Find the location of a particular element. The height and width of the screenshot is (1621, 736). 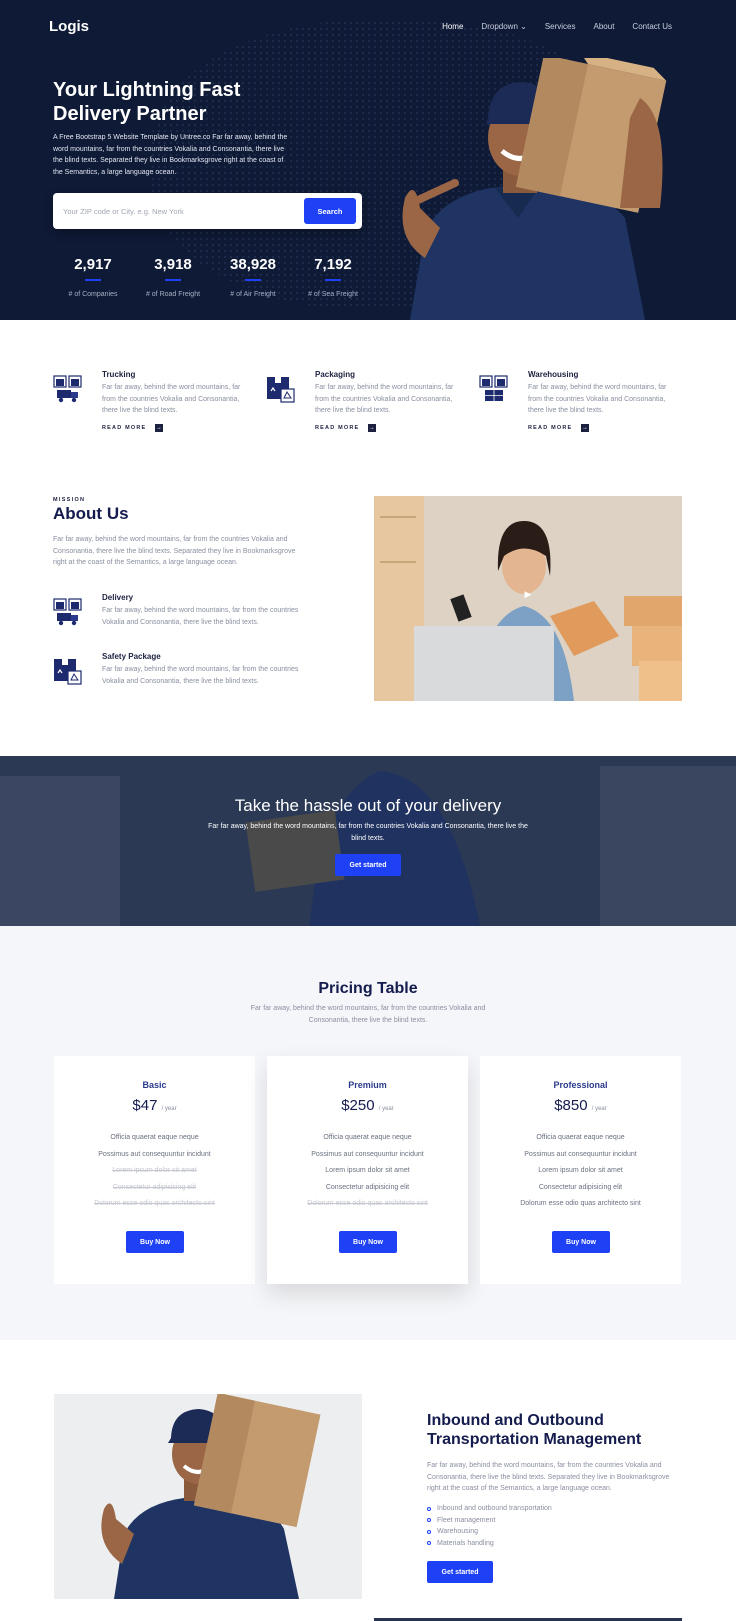

stat-number: 7,192 is located at coordinates (333, 264).